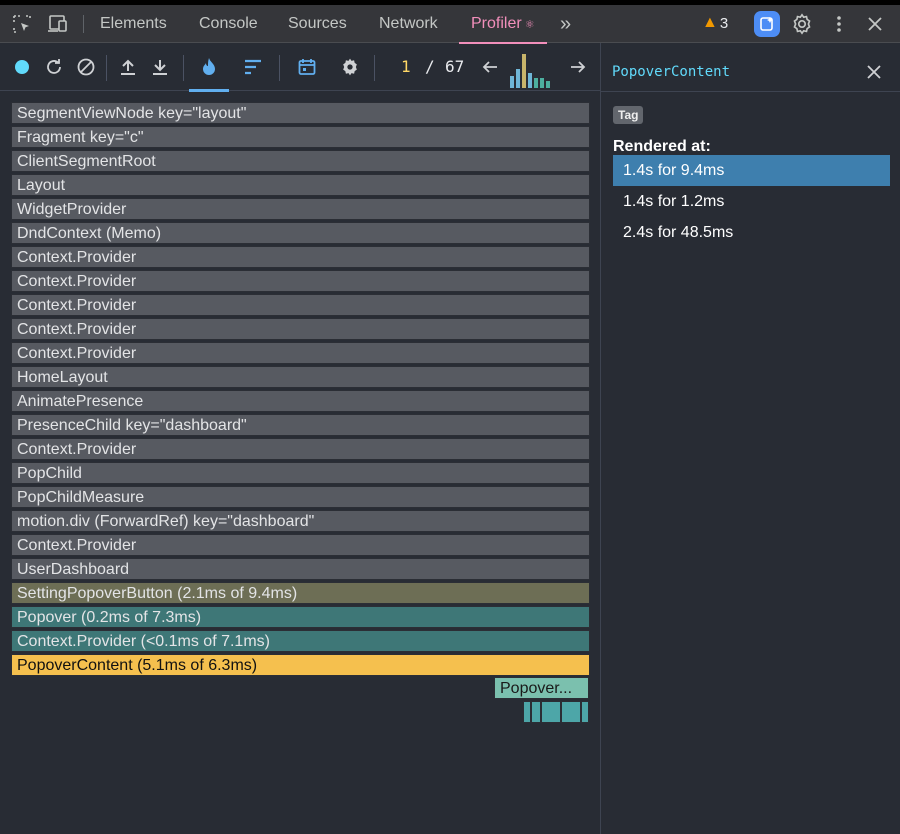 The height and width of the screenshot is (834, 900). What do you see at coordinates (662, 146) in the screenshot?
I see `rendered-at-label: Rendered at:` at bounding box center [662, 146].